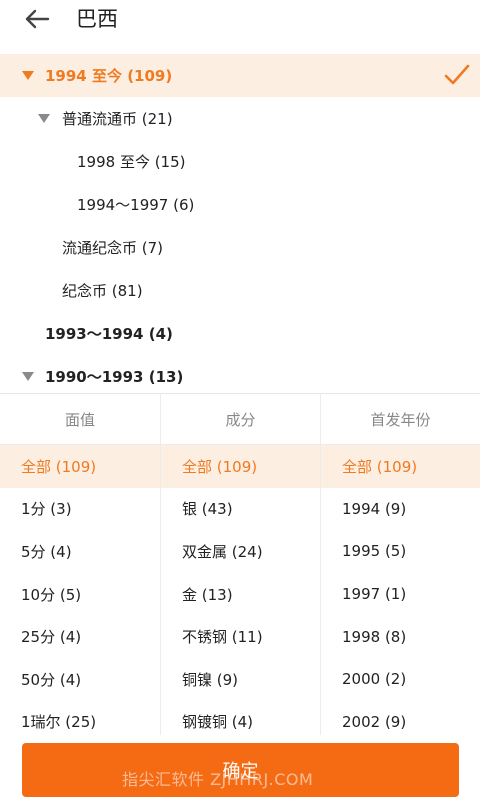  Describe the element at coordinates (97, 19) in the screenshot. I see `page-title: 巴西` at that location.